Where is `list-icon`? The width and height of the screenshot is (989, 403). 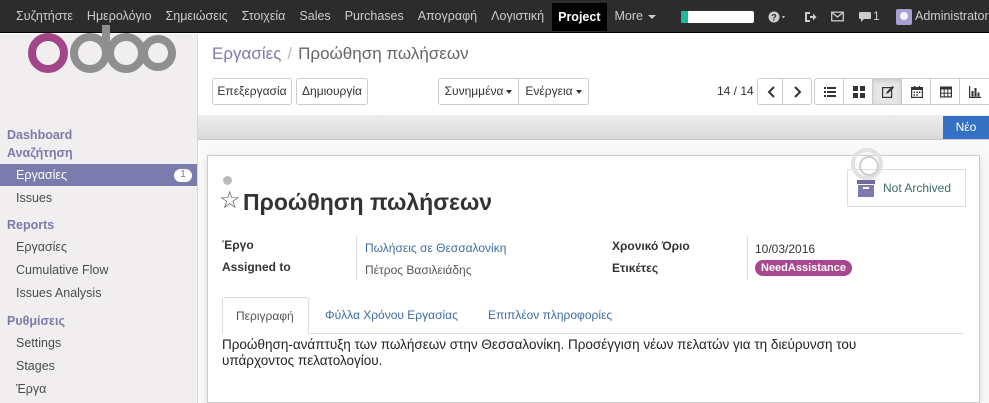
list-icon is located at coordinates (830, 92).